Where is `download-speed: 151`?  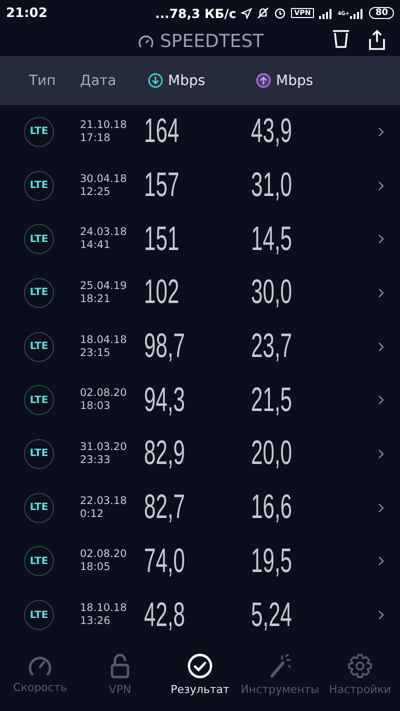
download-speed: 151 is located at coordinates (162, 239).